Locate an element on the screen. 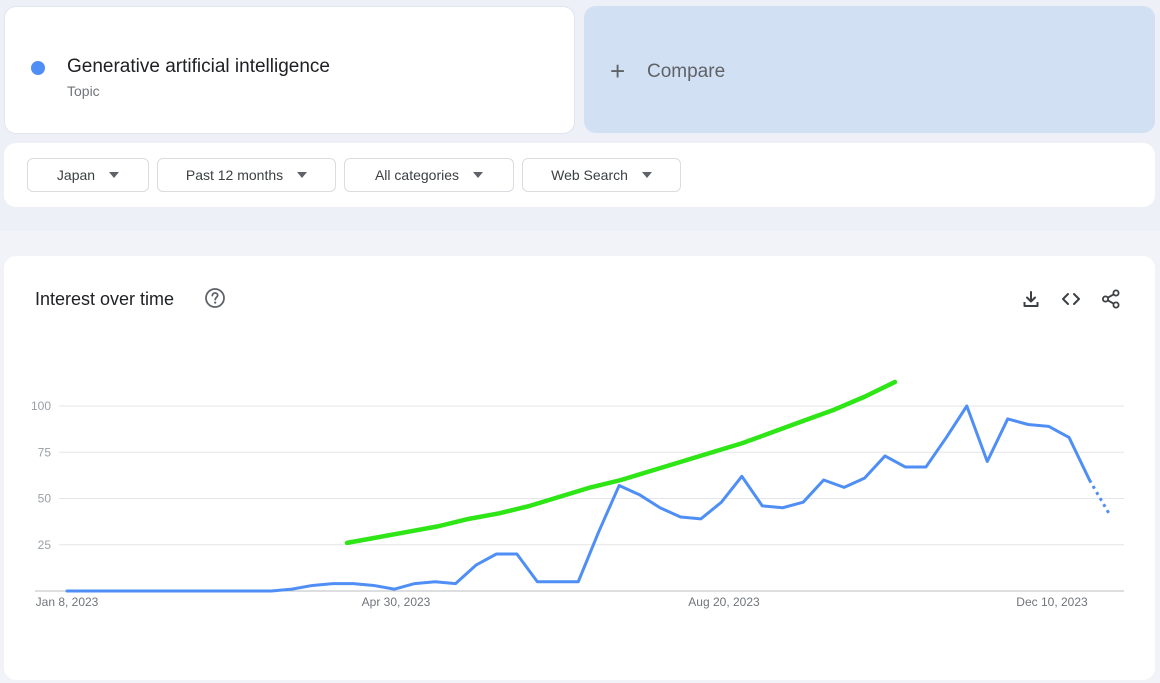 The image size is (1160, 683). search-term-name: Generative artificial intelligence is located at coordinates (198, 67).